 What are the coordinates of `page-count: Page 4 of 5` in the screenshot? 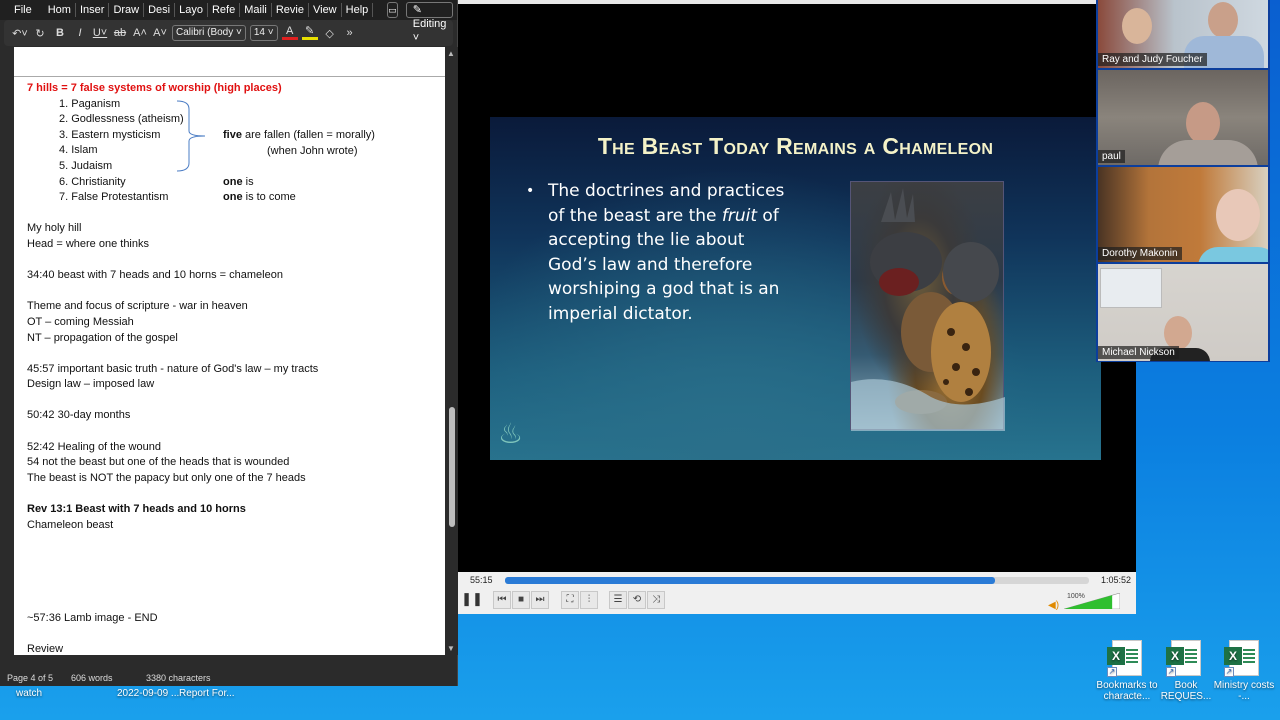 It's located at (39, 678).